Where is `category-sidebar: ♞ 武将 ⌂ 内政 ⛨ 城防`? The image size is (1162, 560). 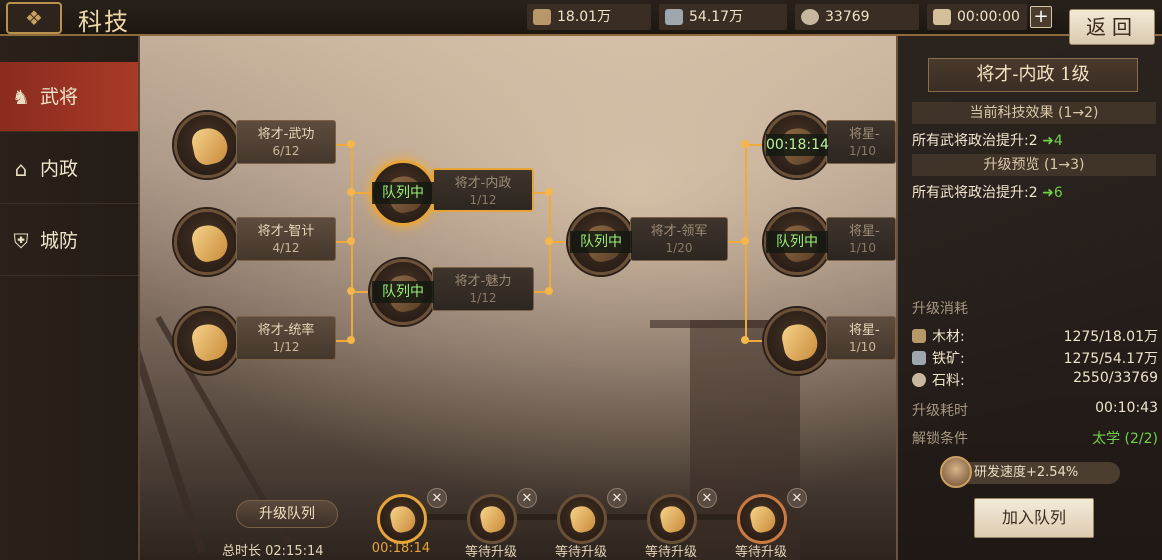
category-sidebar: ♞ 武将 ⌂ 内政 ⛨ 城防 is located at coordinates (70, 298).